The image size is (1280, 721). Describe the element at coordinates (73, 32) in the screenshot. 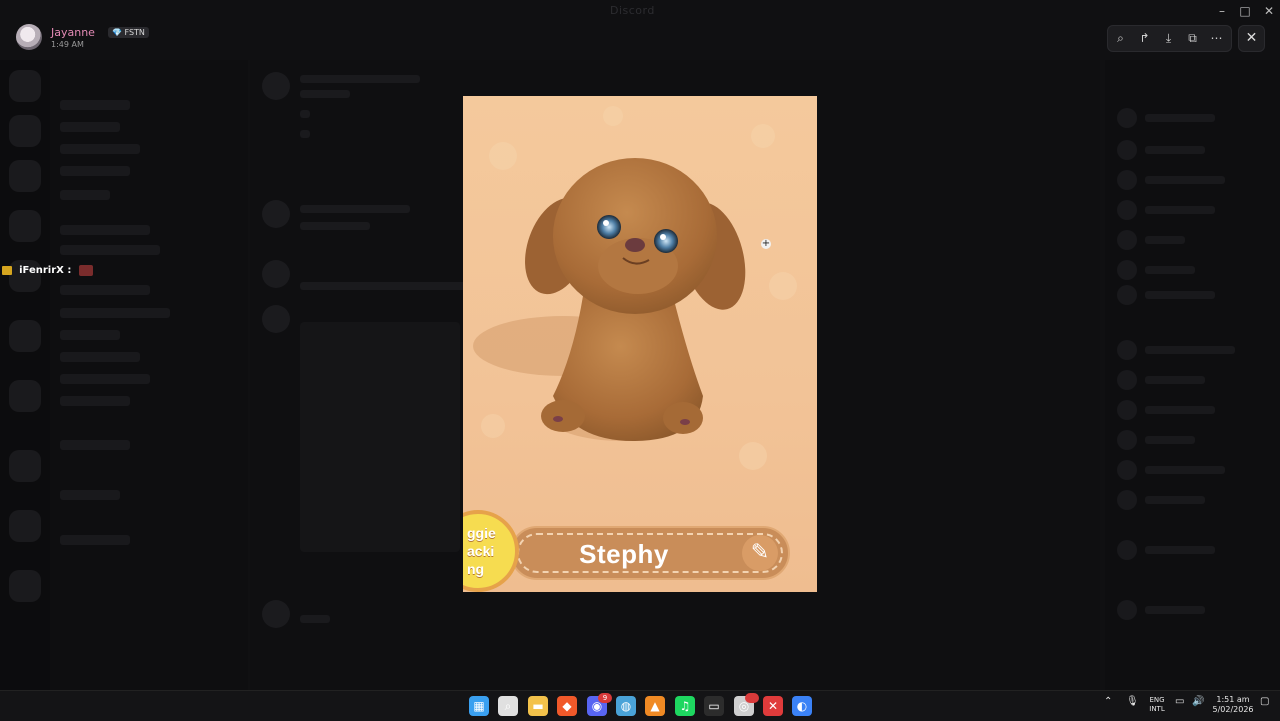

I see `uploader-name: Jayanne` at that location.